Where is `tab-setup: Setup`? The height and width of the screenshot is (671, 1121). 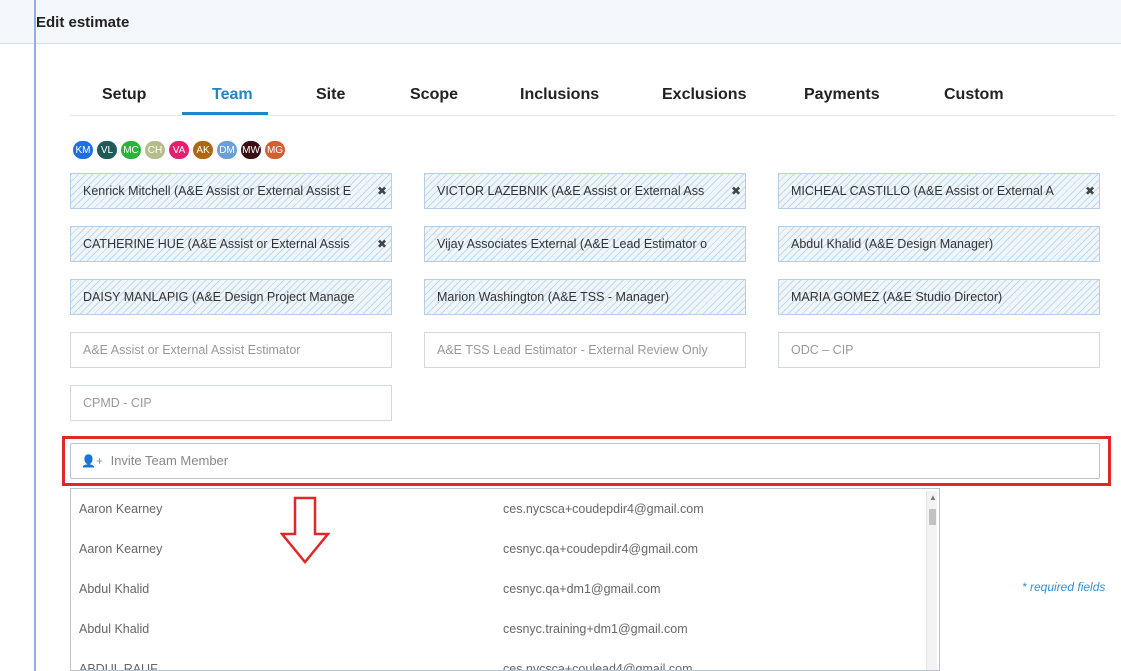
tab-setup: Setup is located at coordinates (124, 95).